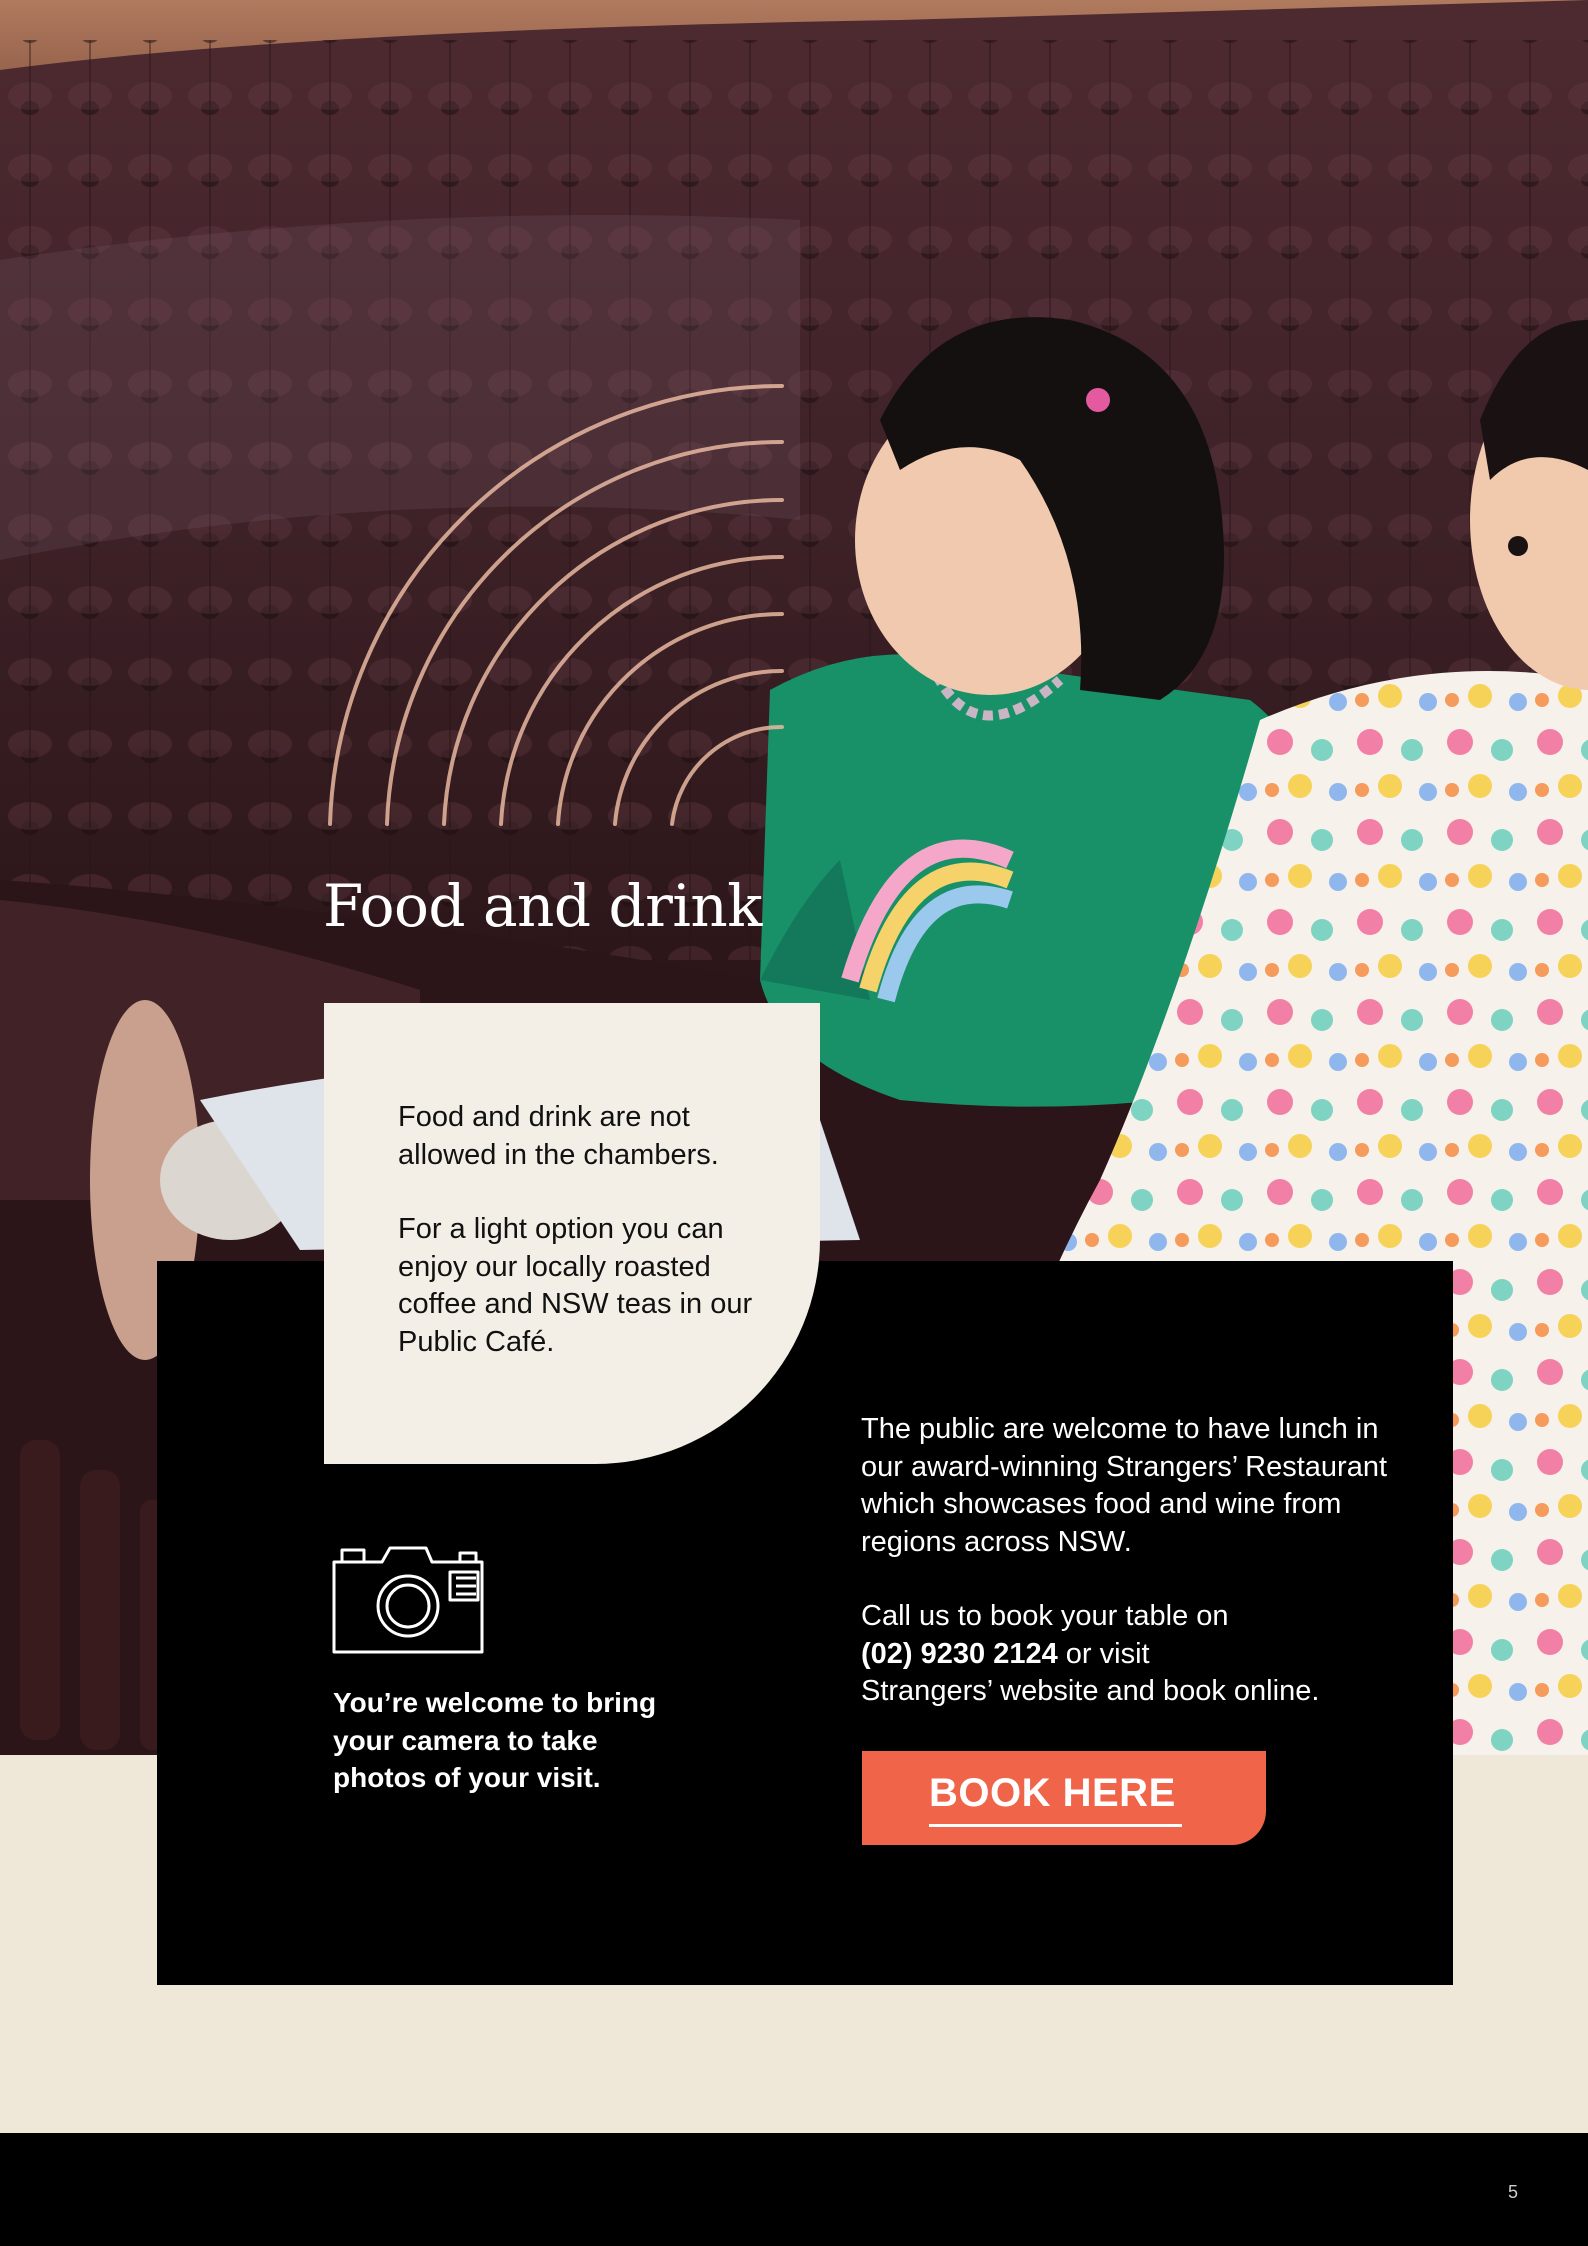 This screenshot has height=2246, width=1588. I want to click on phone-number: (02) 9230 2124, so click(959, 1654).